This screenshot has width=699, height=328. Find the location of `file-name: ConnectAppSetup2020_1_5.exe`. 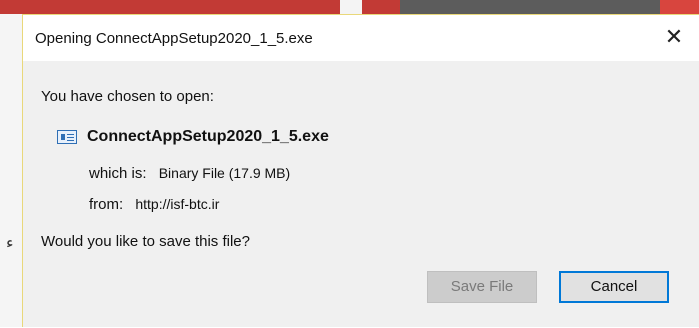

file-name: ConnectAppSetup2020_1_5.exe is located at coordinates (208, 136).